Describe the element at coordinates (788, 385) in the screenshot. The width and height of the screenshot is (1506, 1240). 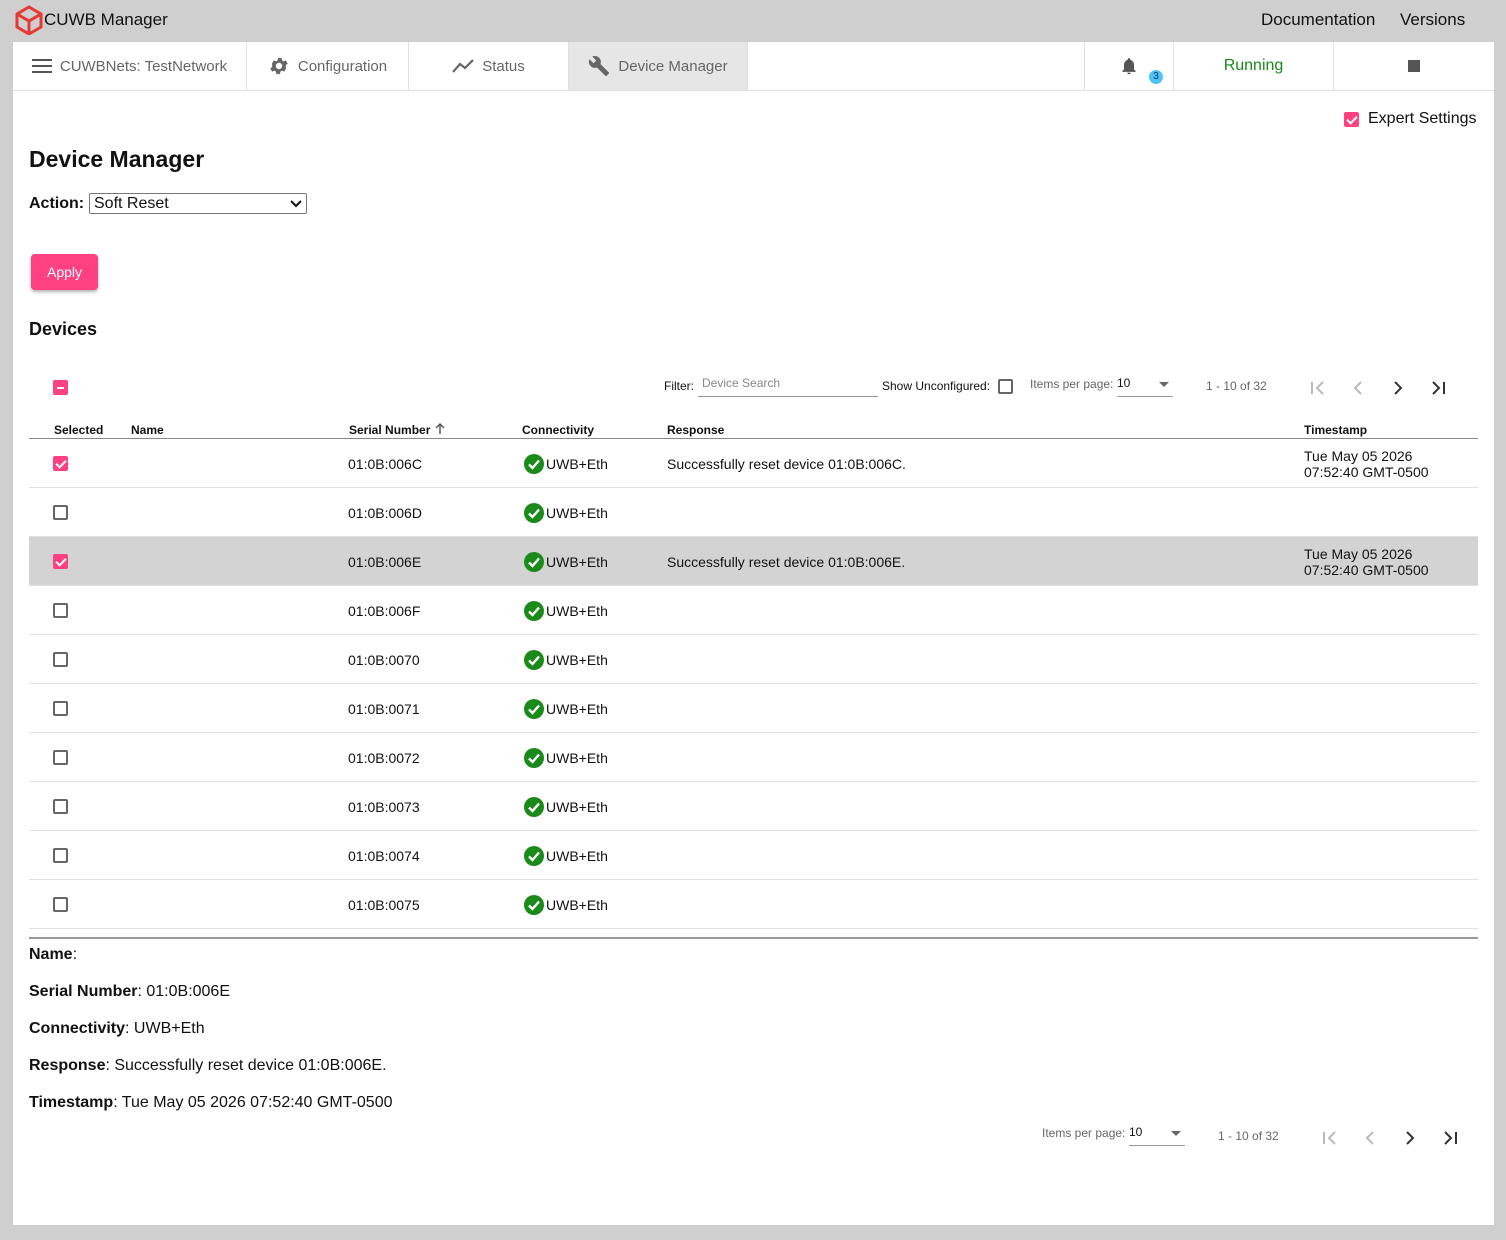
I see `device-search-input: Device Search` at that location.